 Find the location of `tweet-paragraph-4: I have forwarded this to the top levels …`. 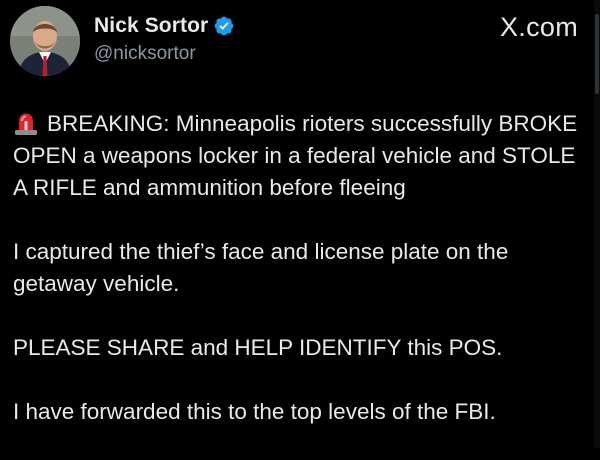

tweet-paragraph-4: I have forwarded this to the top levels … is located at coordinates (254, 411).